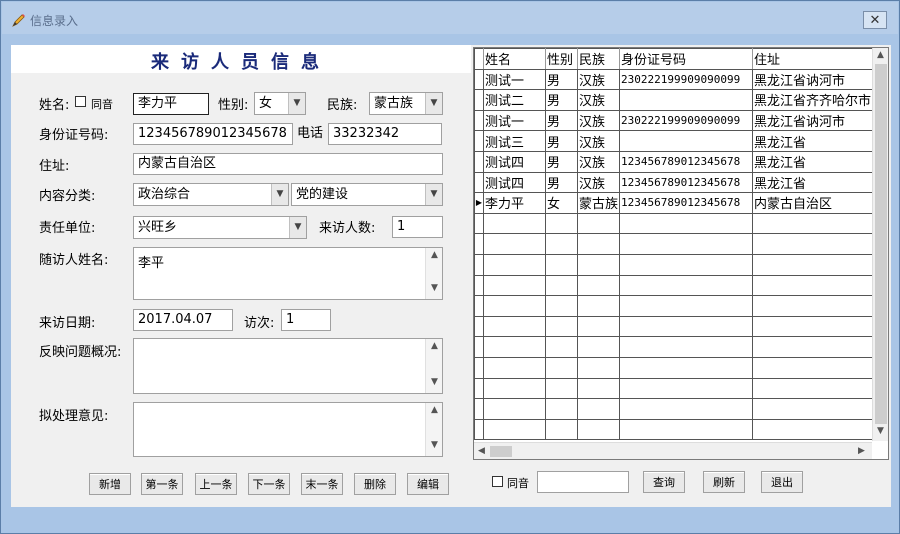  I want to click on category-select: 政治综合 ▼, so click(211, 194).